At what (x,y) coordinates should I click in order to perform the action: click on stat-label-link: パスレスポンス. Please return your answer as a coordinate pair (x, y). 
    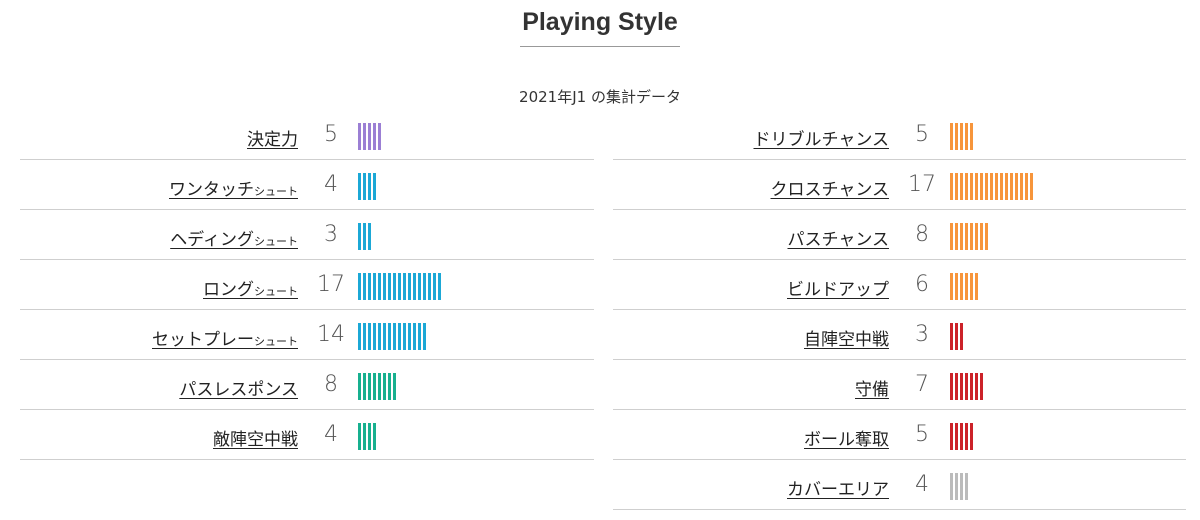
    Looking at the image, I should click on (238, 387).